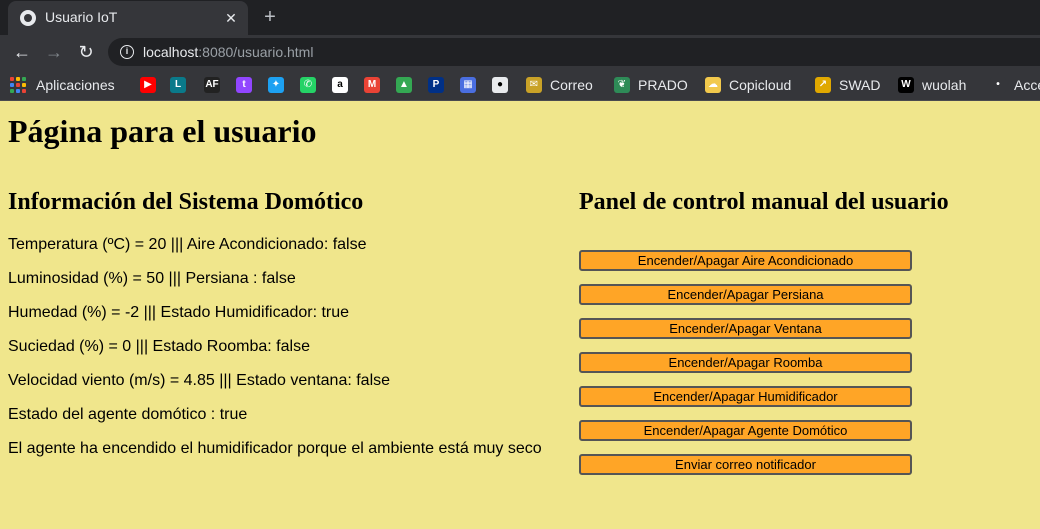  I want to click on apps-grid-icon, so click(18, 85).